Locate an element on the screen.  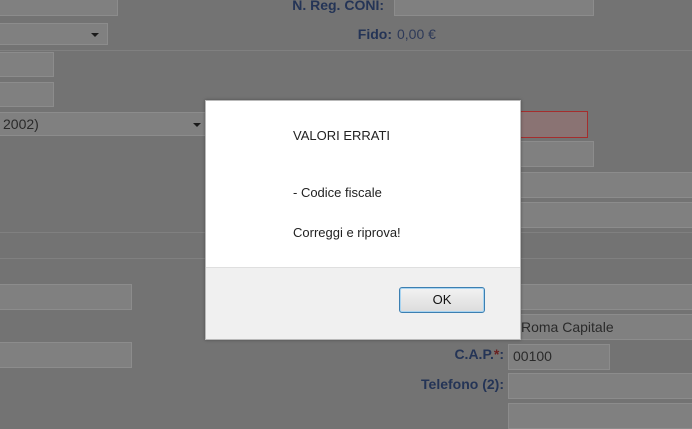
comune-field: Roma Capitale is located at coordinates (600, 327).